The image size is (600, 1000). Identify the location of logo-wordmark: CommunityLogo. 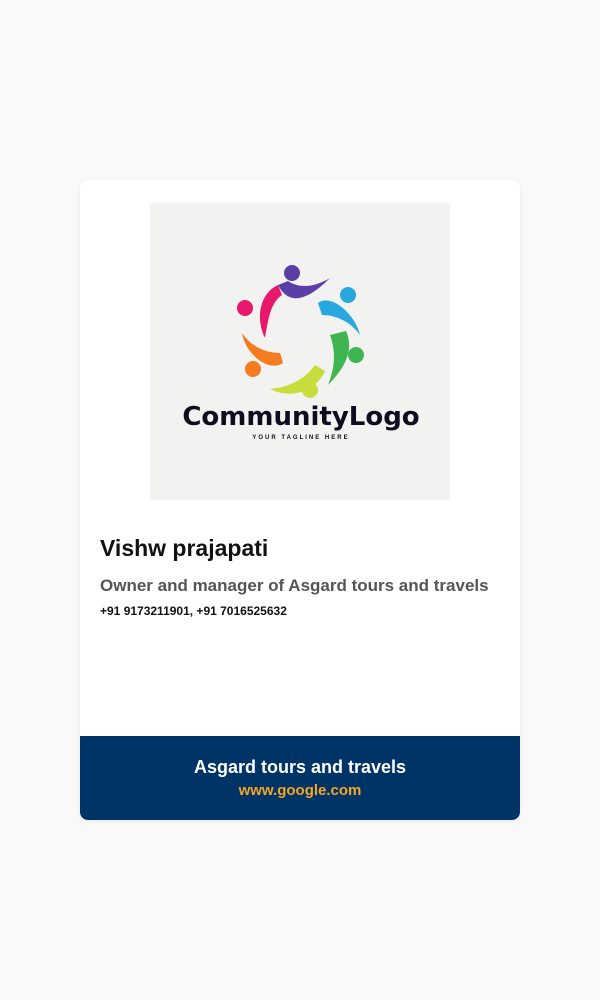
(300, 417).